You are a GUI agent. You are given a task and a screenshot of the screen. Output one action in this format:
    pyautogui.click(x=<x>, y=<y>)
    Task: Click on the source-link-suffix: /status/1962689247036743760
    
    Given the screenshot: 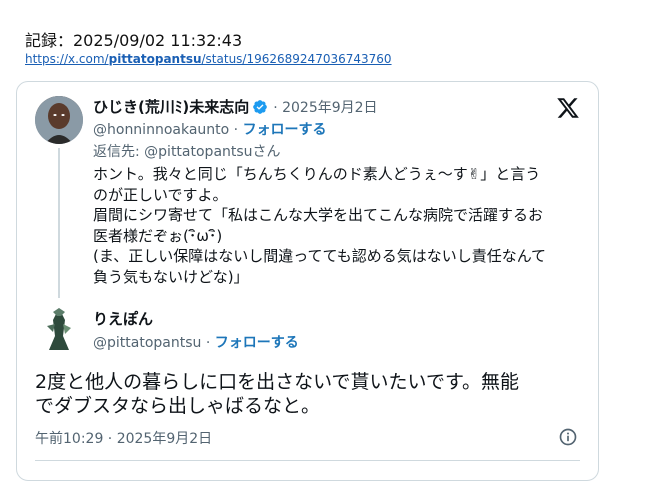 What is the action you would take?
    pyautogui.click(x=296, y=59)
    